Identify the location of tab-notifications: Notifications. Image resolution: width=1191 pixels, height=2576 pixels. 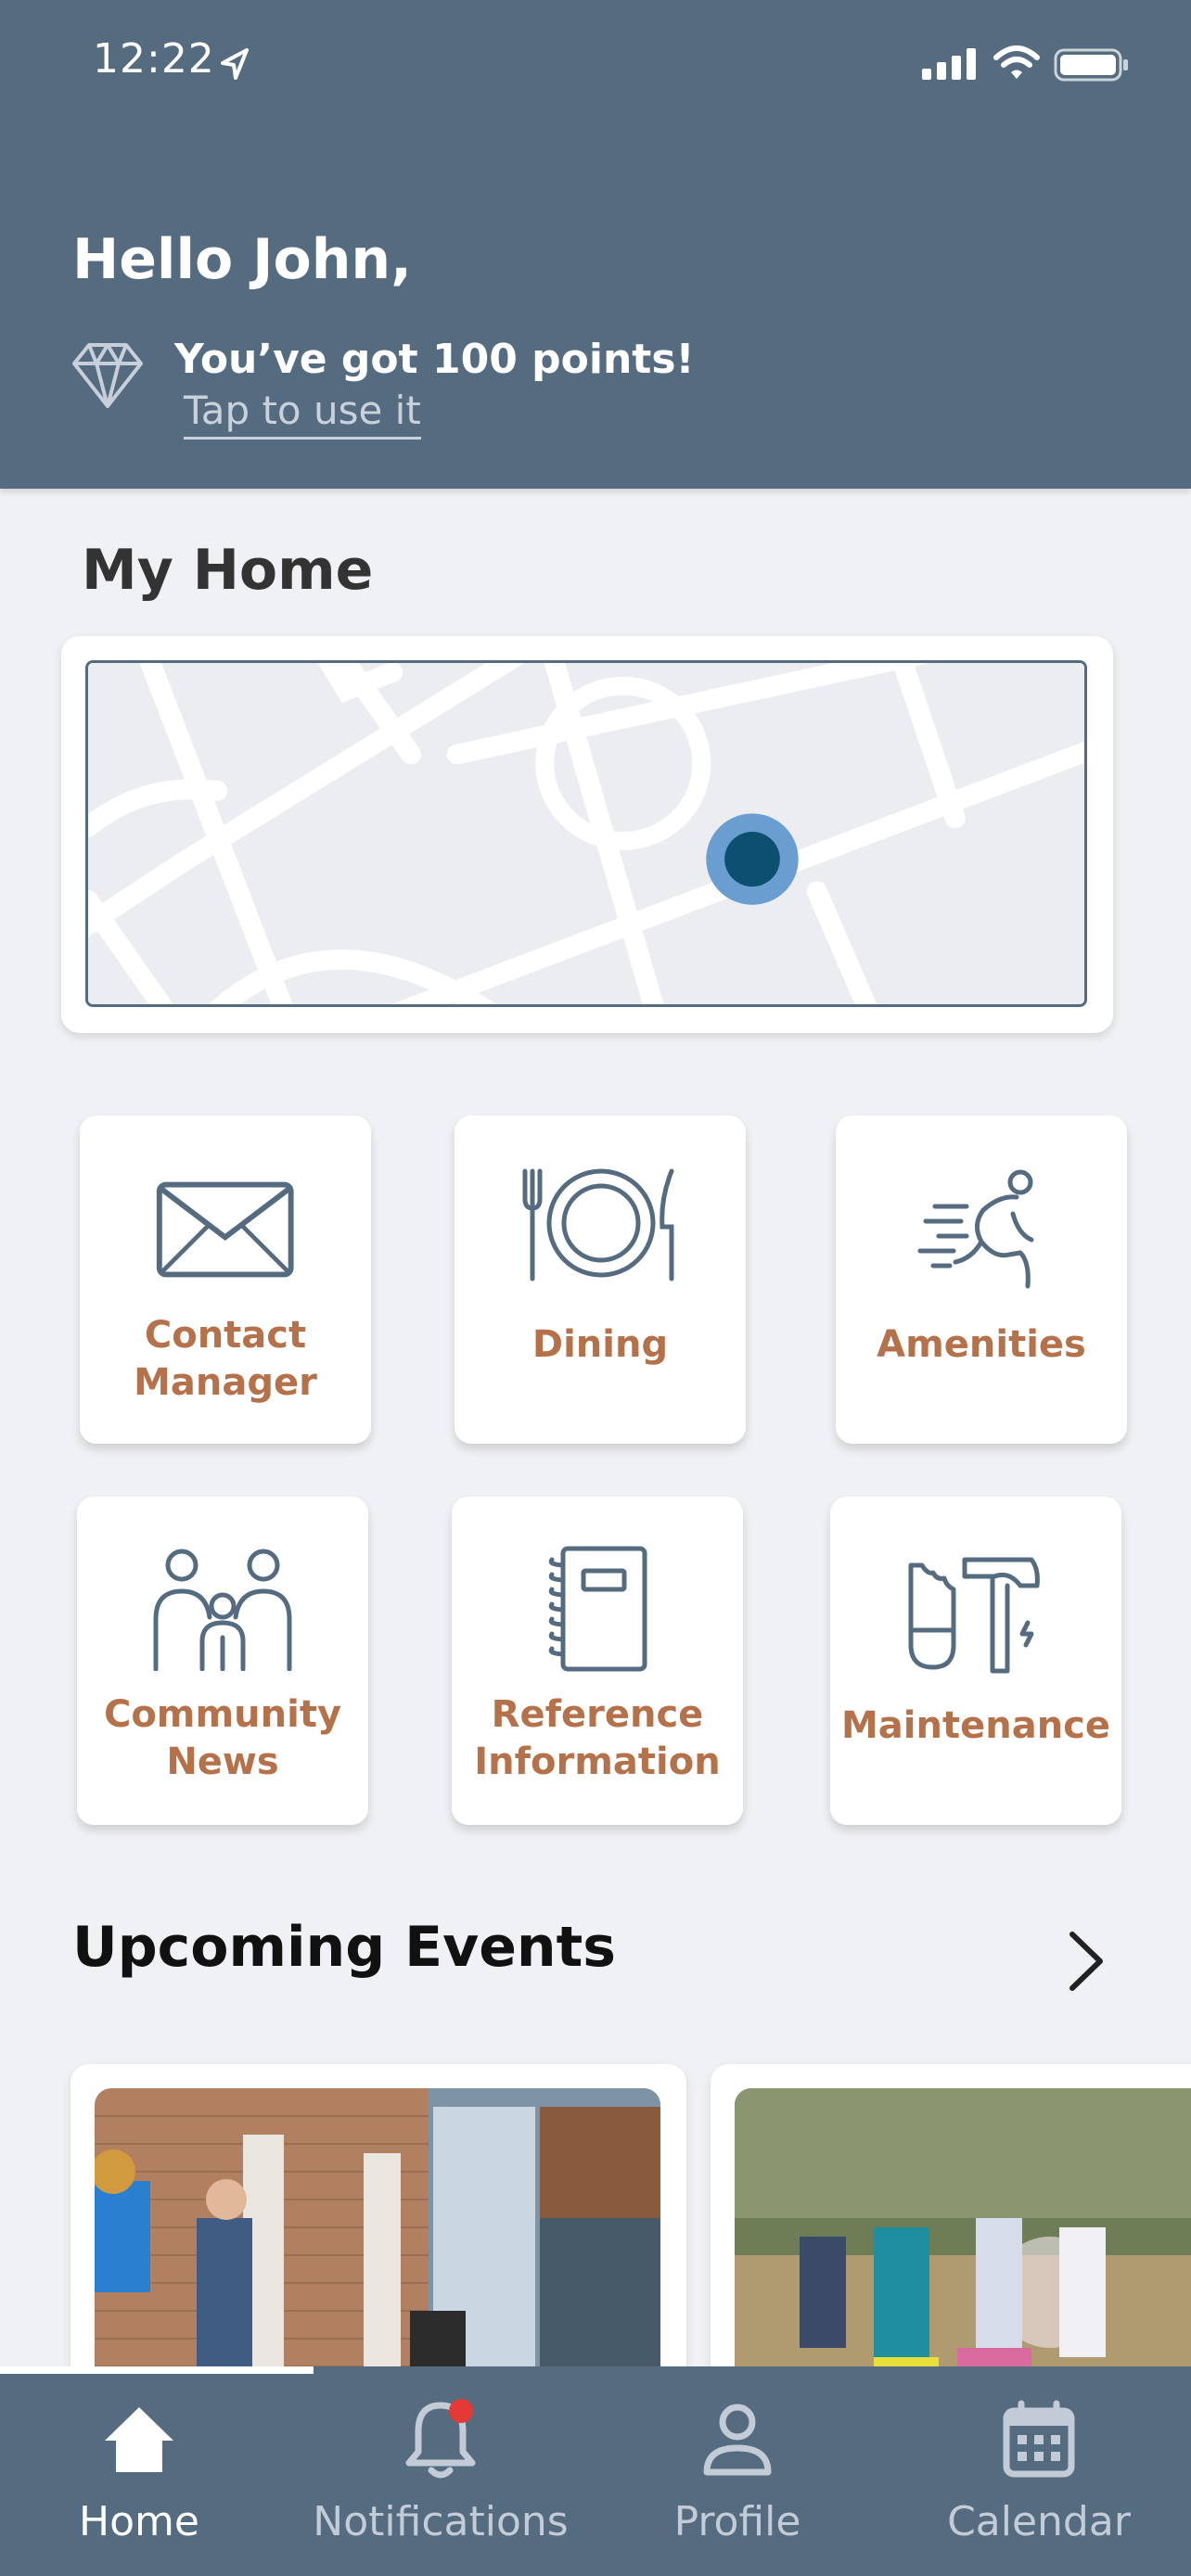
(440, 2471).